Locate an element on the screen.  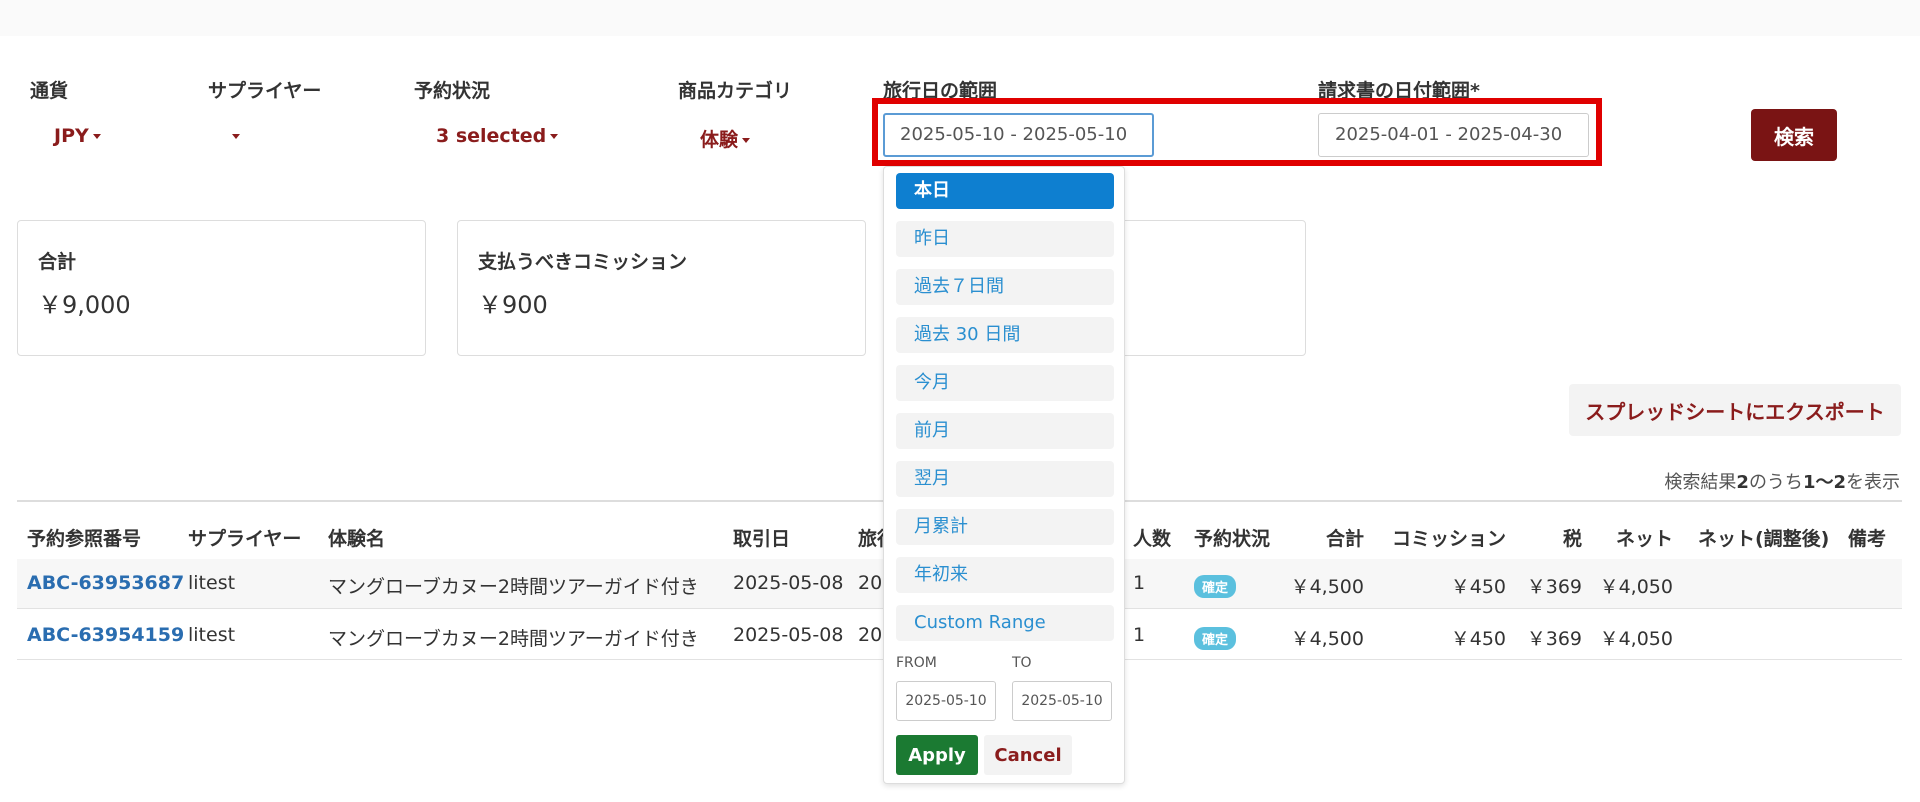
th-experience: 体験名 is located at coordinates (356, 537).